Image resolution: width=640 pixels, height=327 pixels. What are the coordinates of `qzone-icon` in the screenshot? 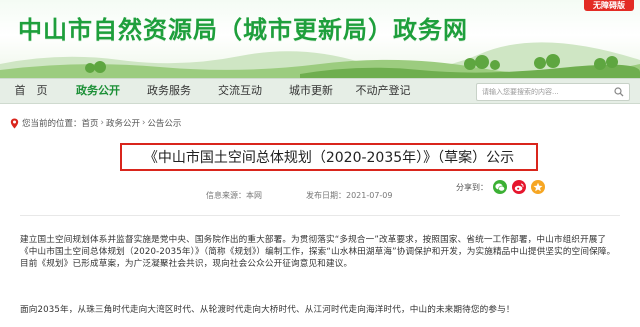 It's located at (538, 187).